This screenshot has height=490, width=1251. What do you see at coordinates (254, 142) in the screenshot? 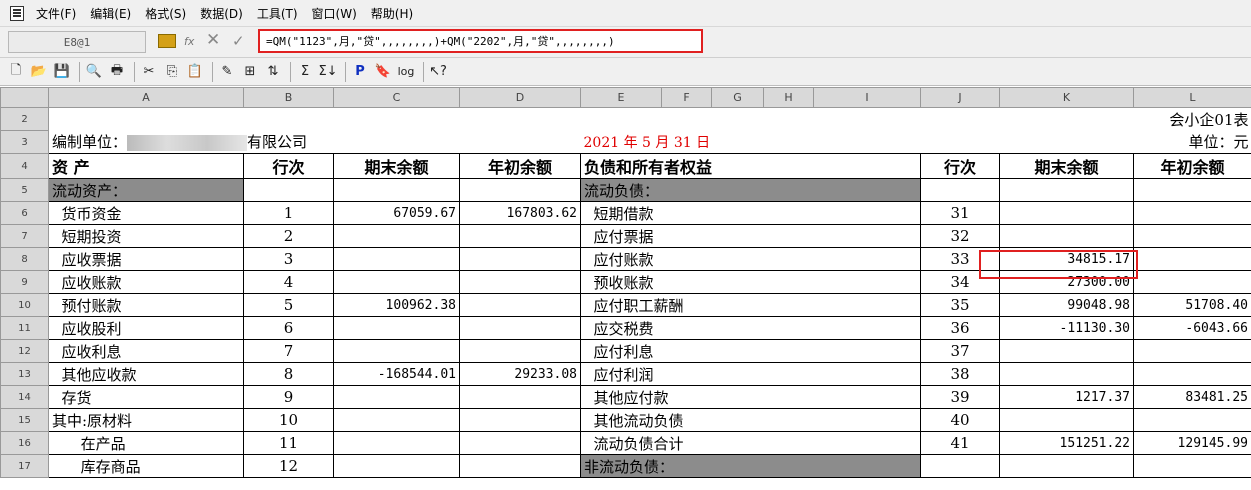
I see `company-cell: 编制单位： 有限公司` at bounding box center [254, 142].